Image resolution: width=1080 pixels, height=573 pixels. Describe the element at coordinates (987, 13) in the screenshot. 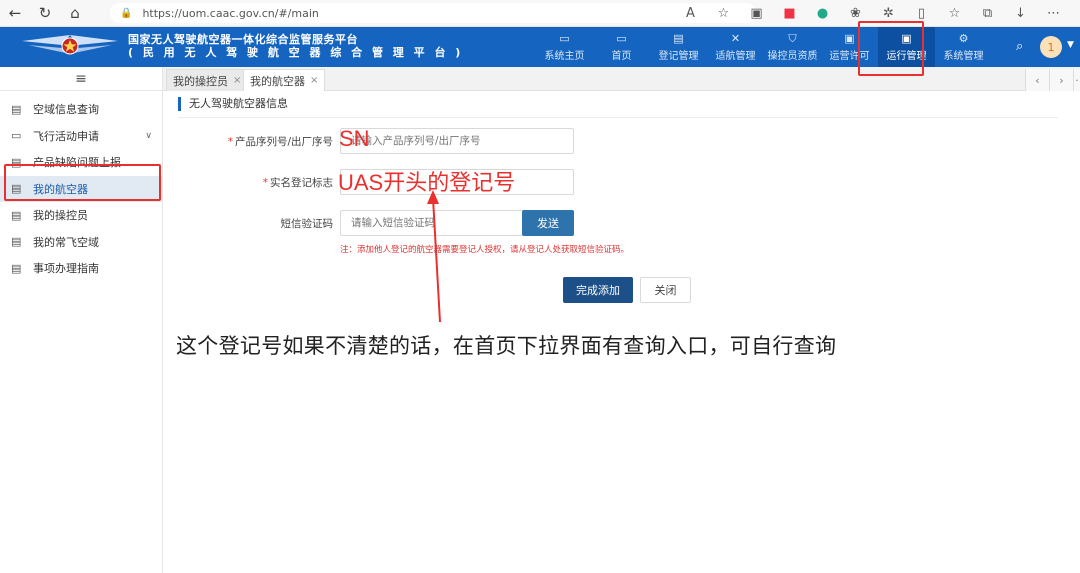

I see `collections-icon: ⧉` at that location.